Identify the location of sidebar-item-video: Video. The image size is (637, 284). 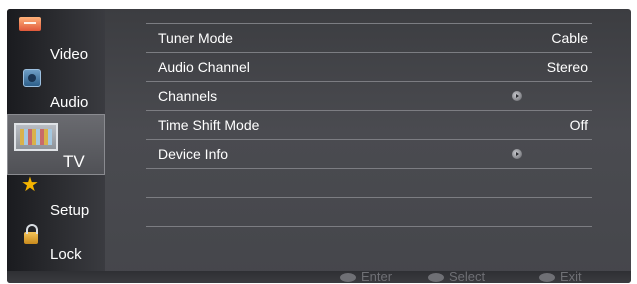
(56, 36).